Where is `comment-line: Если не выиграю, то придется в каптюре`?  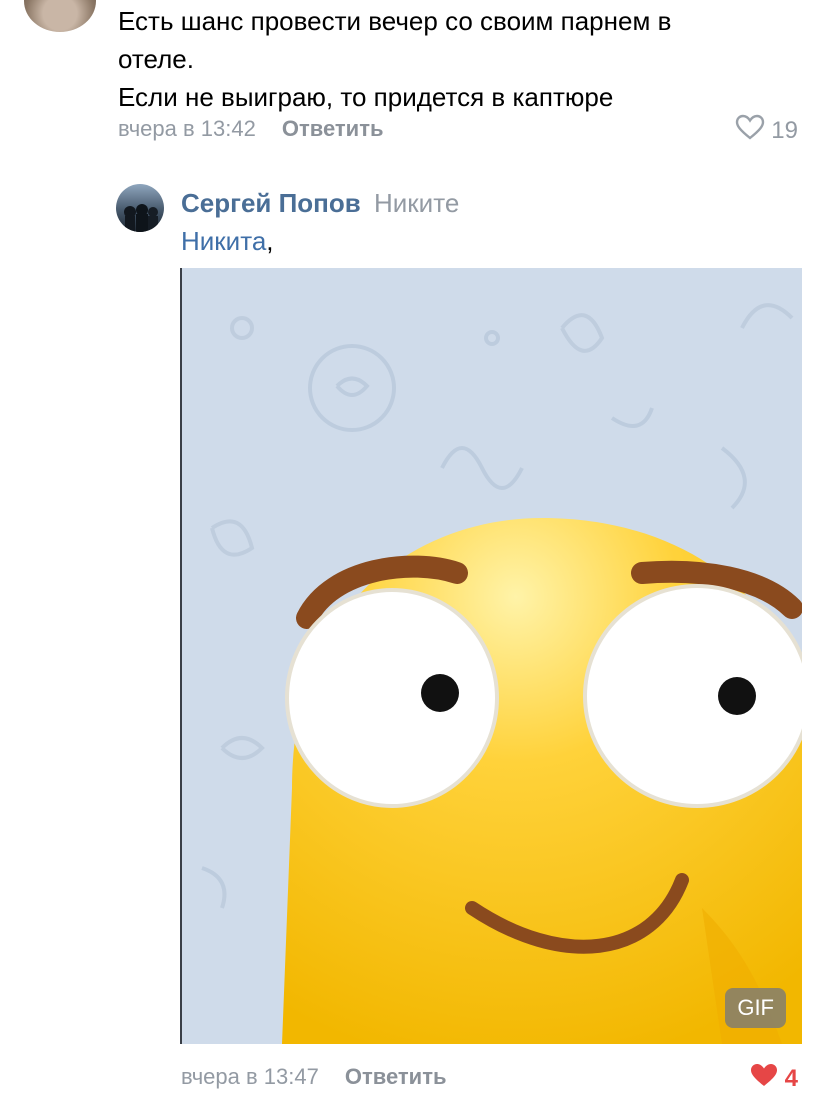
comment-line: Если не выиграю, то придется в каптюре is located at coordinates (366, 97).